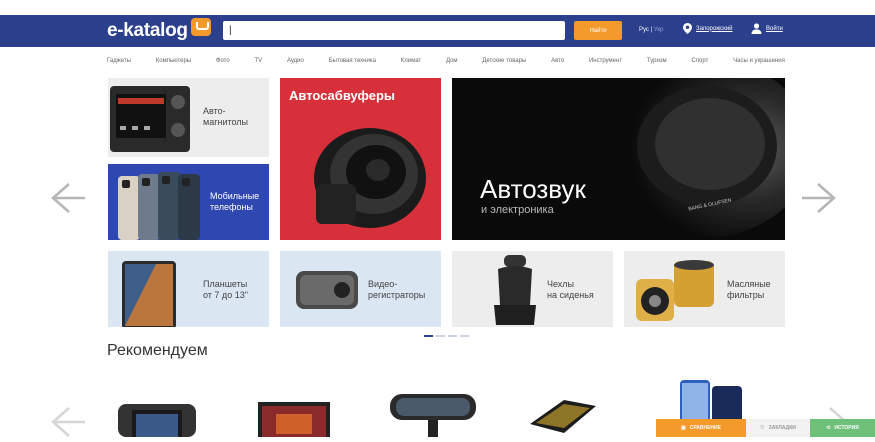 The height and width of the screenshot is (442, 875). Describe the element at coordinates (605, 61) in the screenshot. I see `nav-item: Инструмент` at that location.